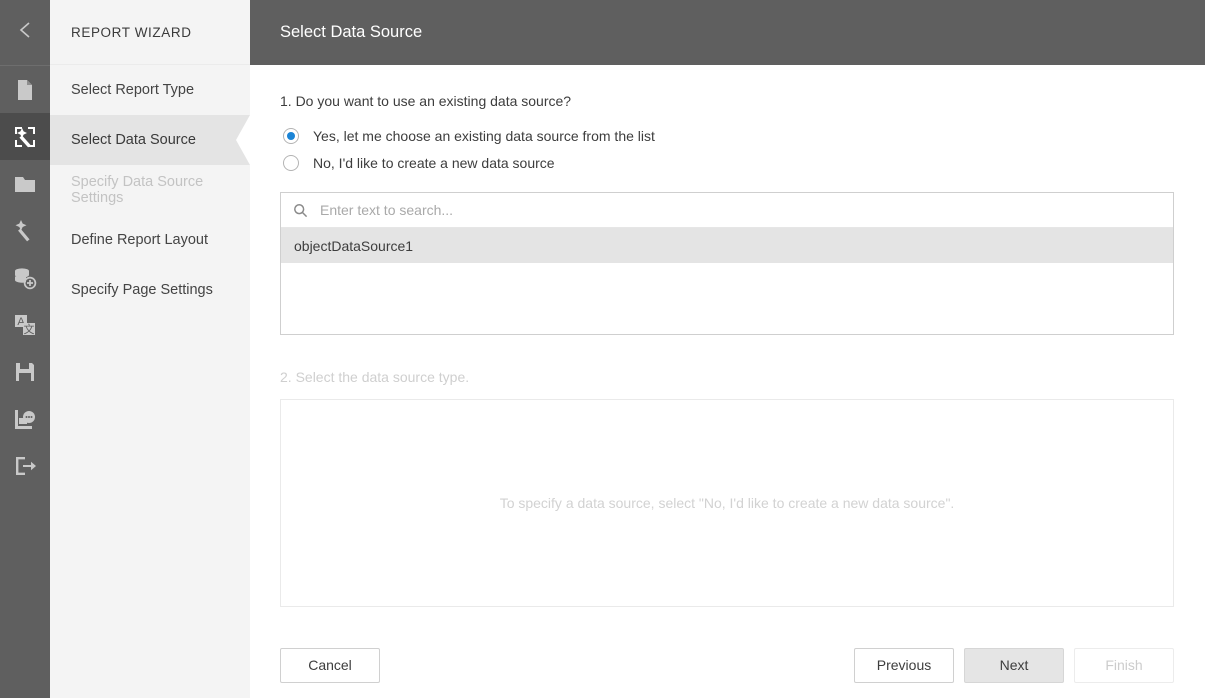  I want to click on previous-button: Previous, so click(904, 665).